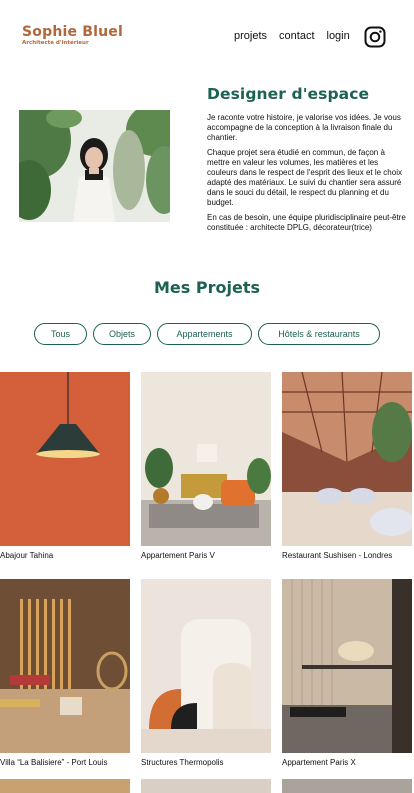 The image size is (414, 793). I want to click on instagram-icon, so click(375, 37).